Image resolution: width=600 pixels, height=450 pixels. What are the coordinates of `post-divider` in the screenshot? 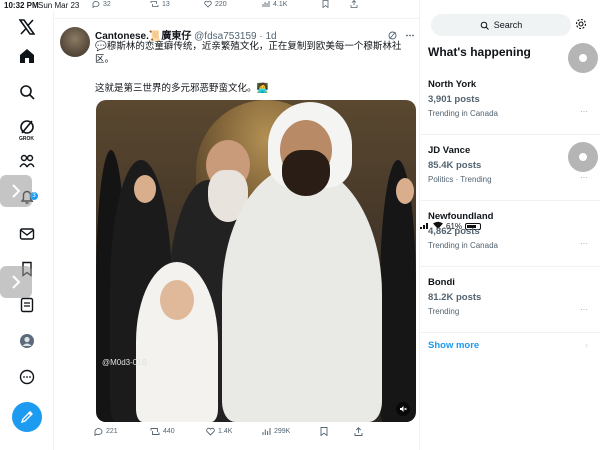 It's located at (237, 18).